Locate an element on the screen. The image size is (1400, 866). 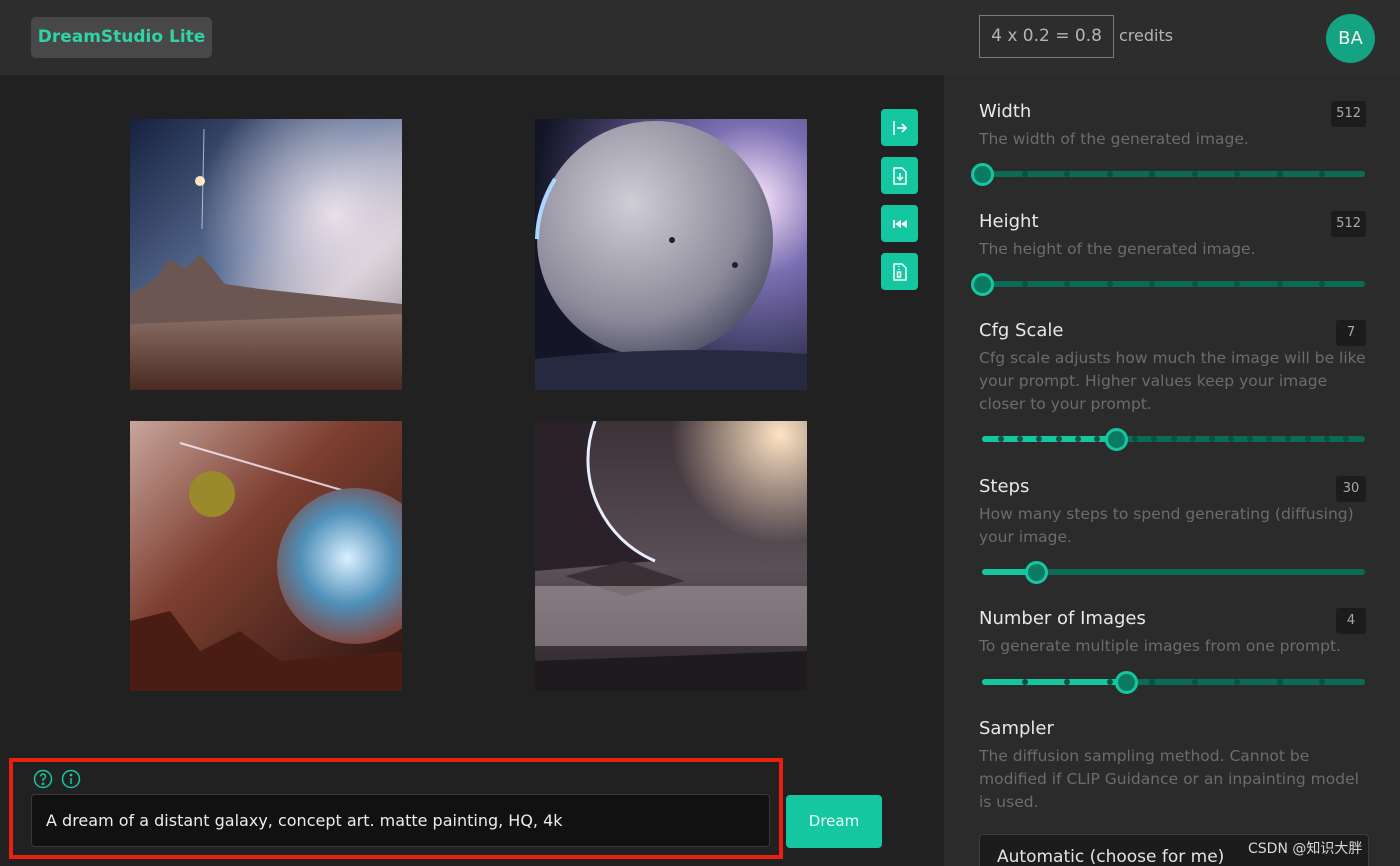
download-zip-button is located at coordinates (899, 271).